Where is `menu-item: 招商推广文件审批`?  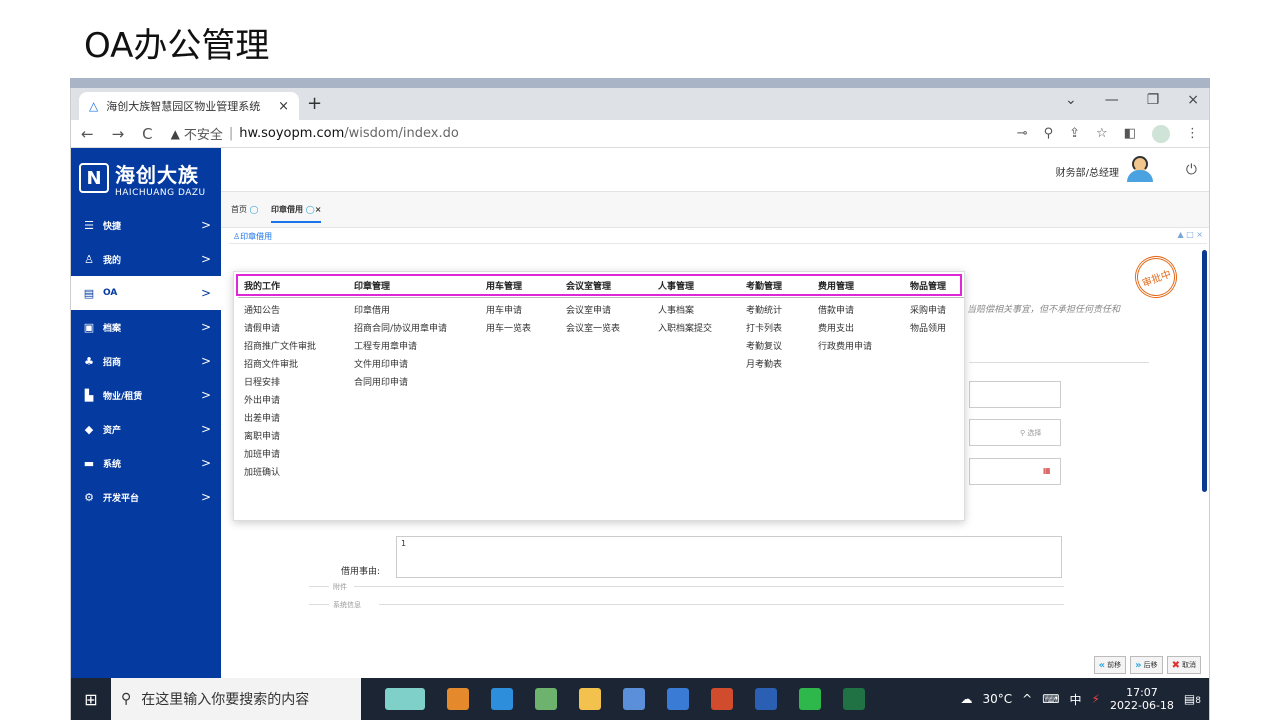 menu-item: 招商推广文件审批 is located at coordinates (293, 347).